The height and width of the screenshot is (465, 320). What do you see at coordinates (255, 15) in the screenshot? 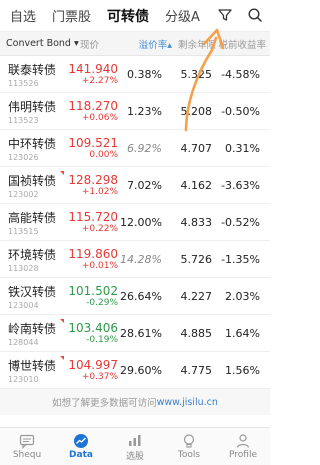
I see `search-icon` at bounding box center [255, 15].